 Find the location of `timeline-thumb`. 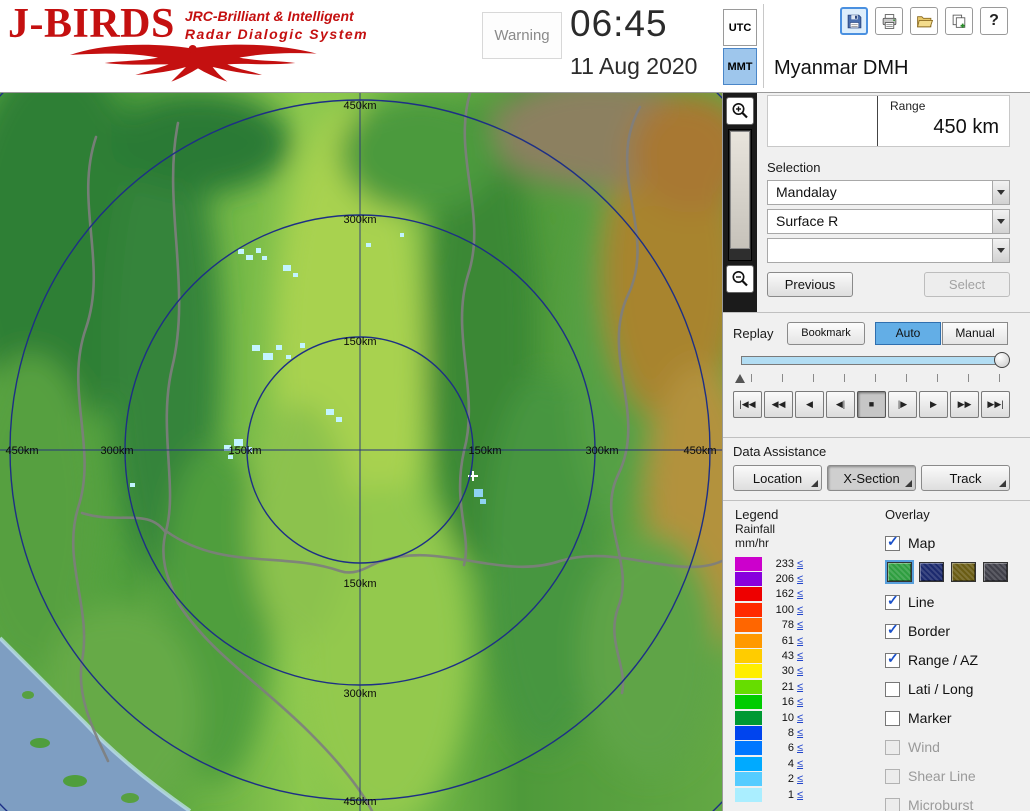

timeline-thumb is located at coordinates (1002, 360).